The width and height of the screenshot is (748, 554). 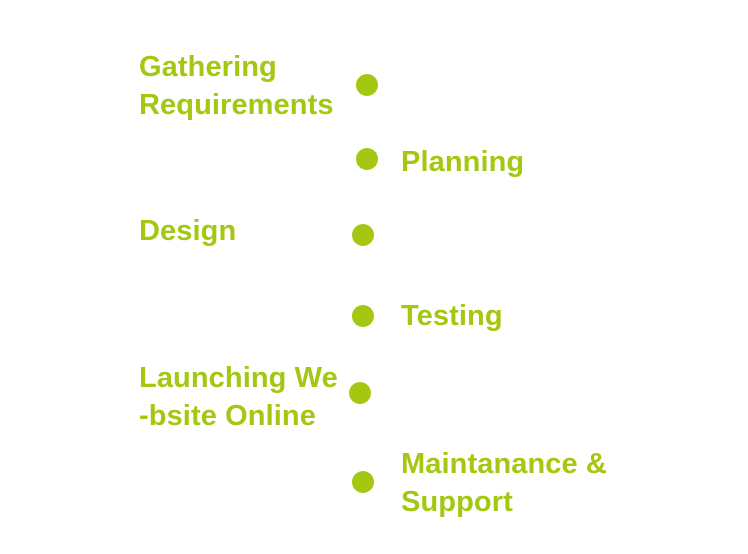 I want to click on step-label-line: Requirements, so click(x=236, y=105).